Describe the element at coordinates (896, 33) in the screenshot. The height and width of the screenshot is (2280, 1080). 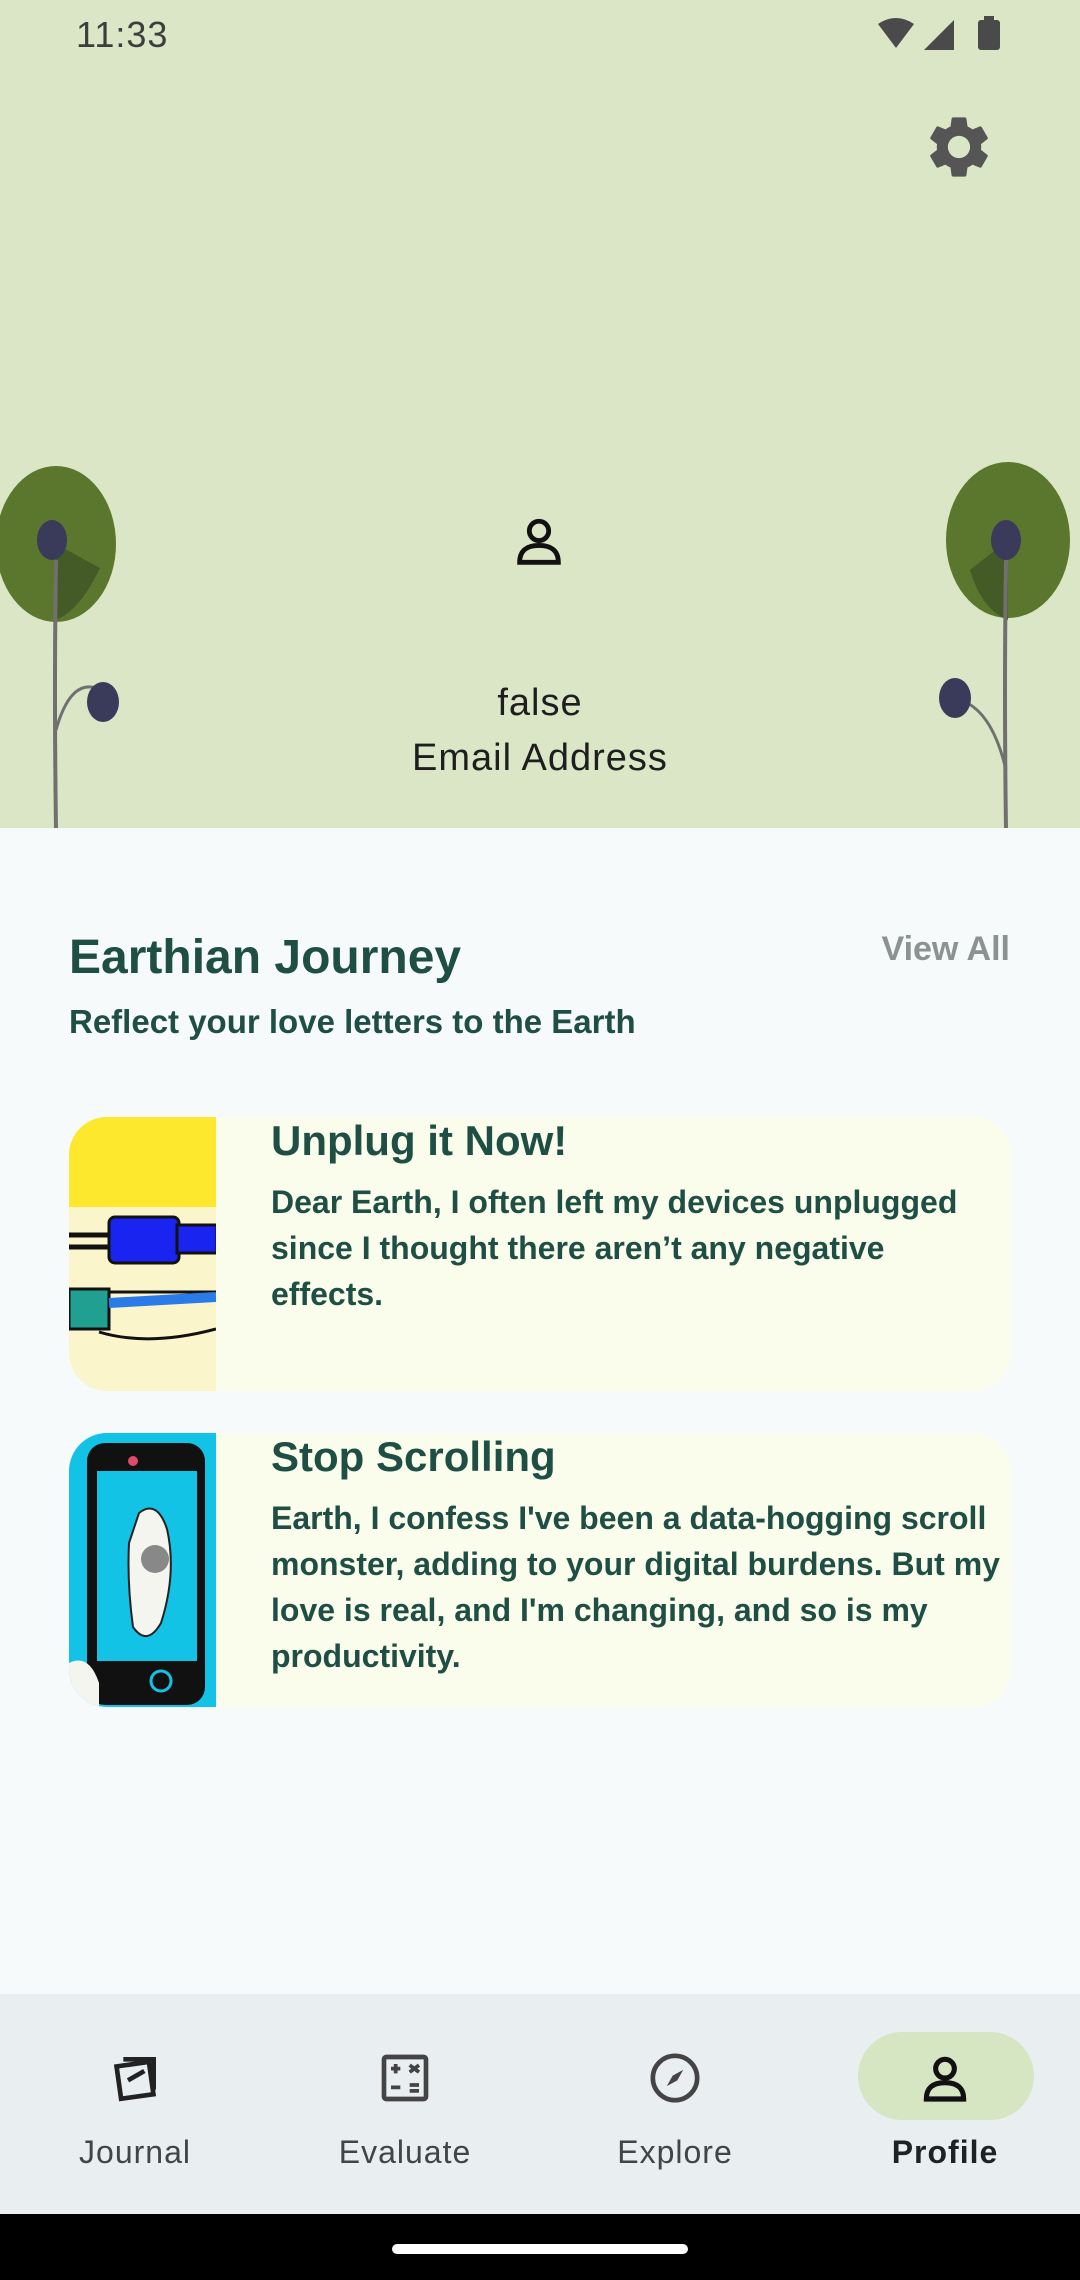
I see `wifi-icon` at that location.